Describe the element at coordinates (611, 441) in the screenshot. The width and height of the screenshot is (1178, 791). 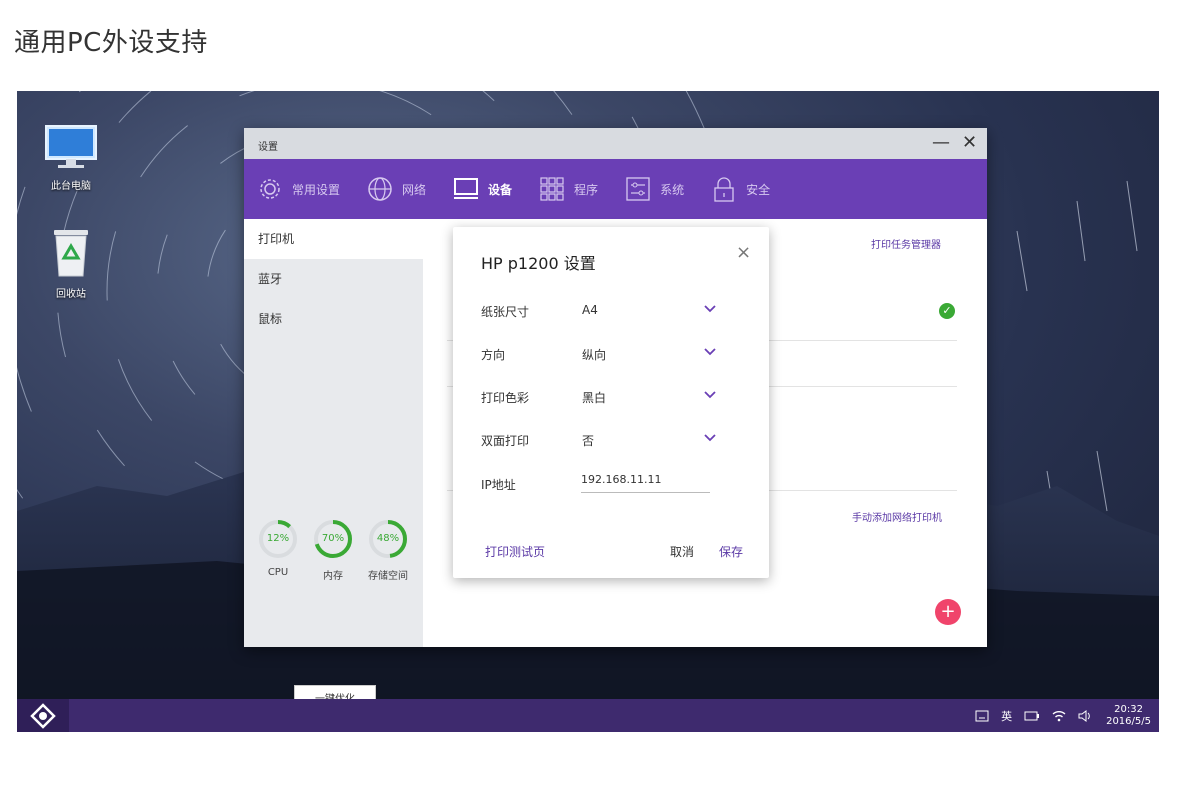
I see `duplex-row: 双面打印 否` at that location.